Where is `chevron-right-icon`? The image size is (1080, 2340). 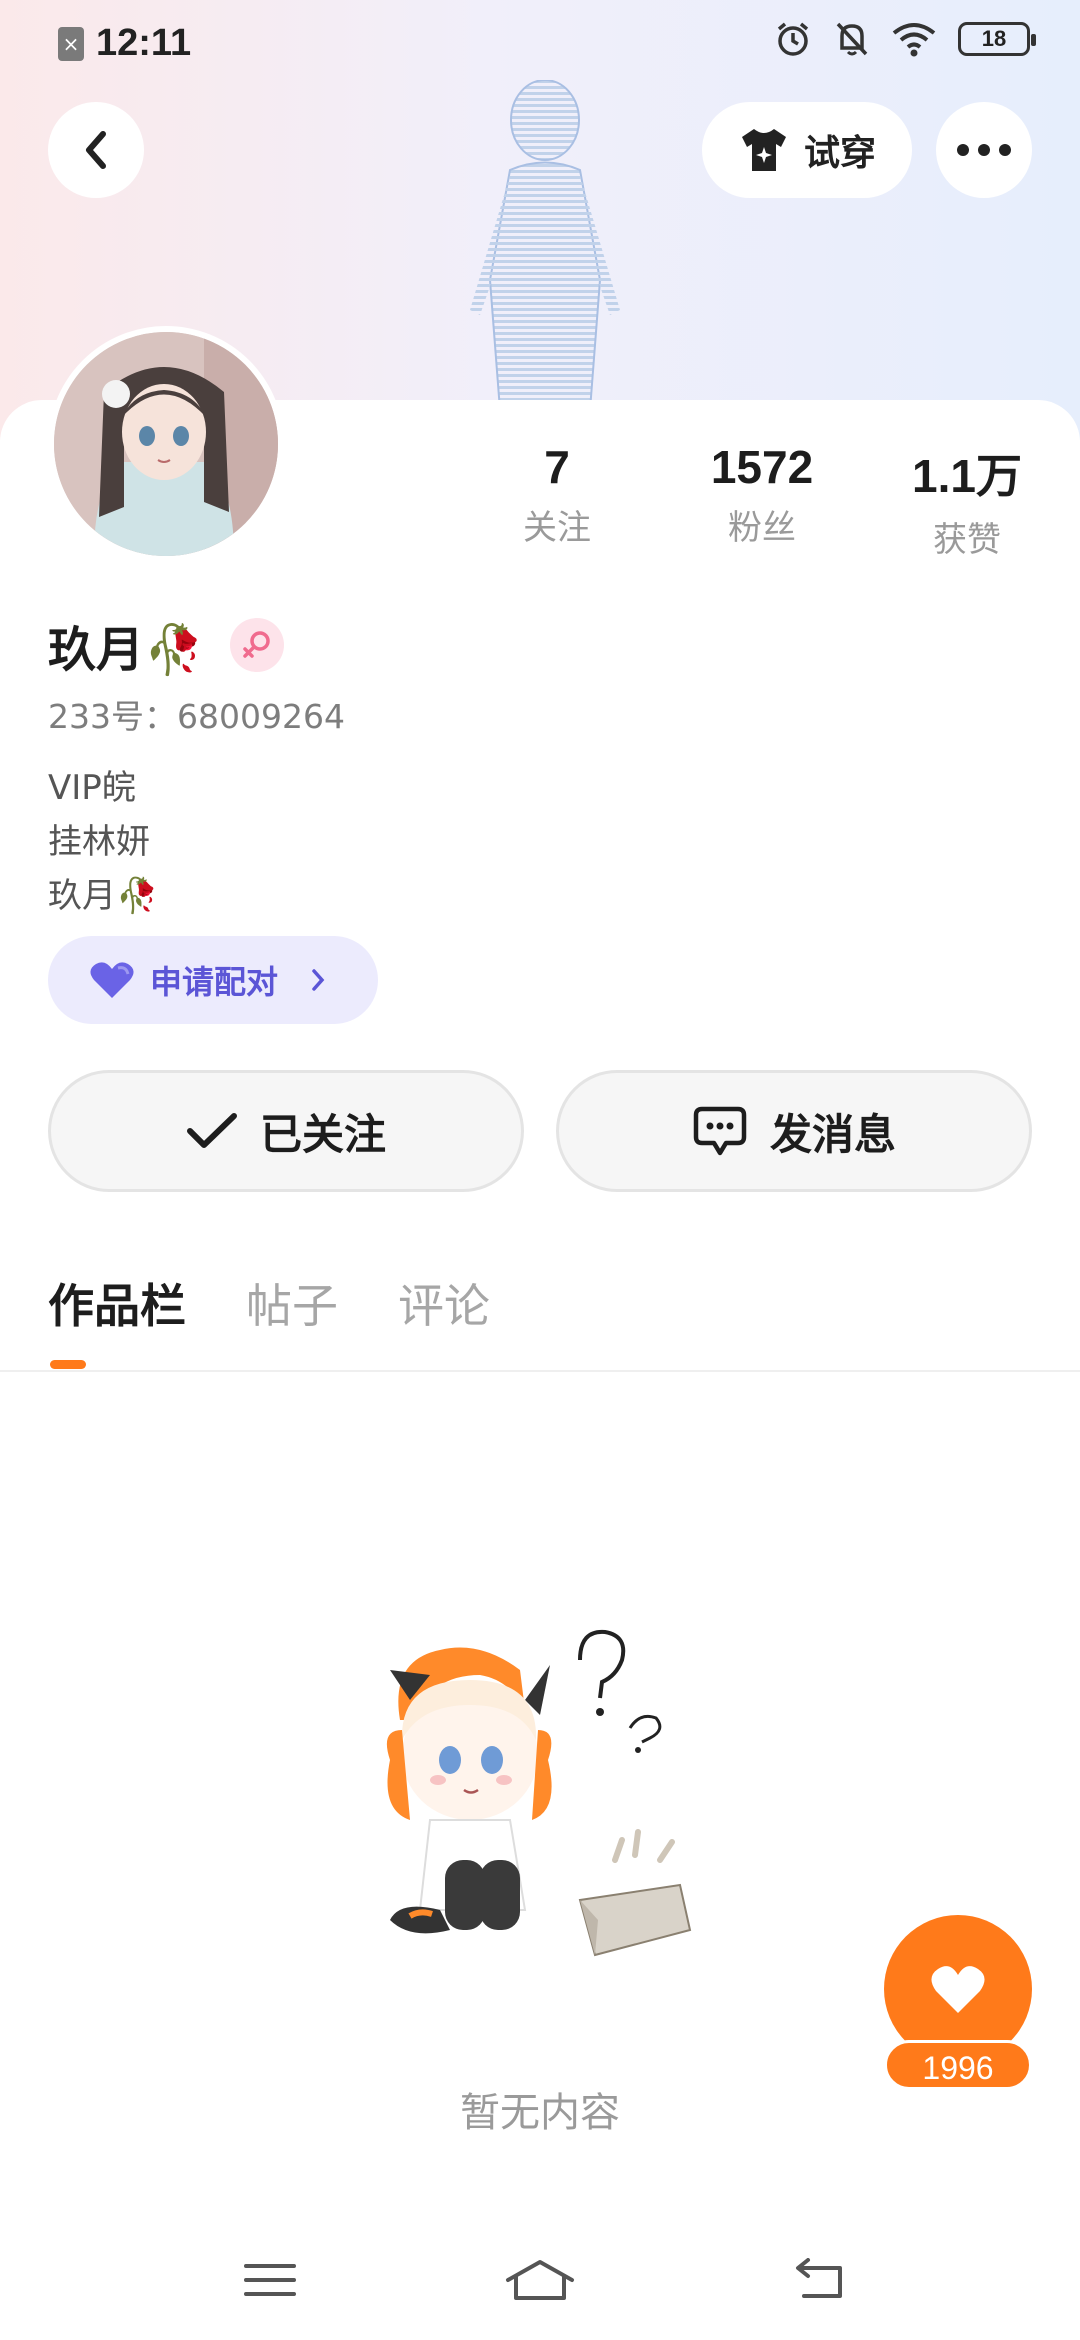 chevron-right-icon is located at coordinates (318, 980).